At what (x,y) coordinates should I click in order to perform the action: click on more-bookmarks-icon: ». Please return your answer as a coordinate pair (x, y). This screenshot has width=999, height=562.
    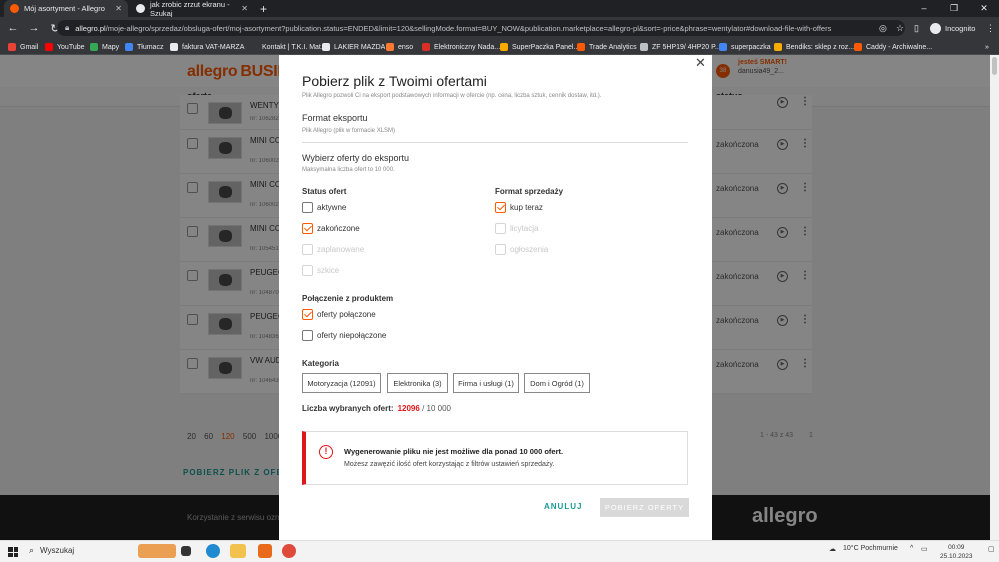
    Looking at the image, I should click on (987, 47).